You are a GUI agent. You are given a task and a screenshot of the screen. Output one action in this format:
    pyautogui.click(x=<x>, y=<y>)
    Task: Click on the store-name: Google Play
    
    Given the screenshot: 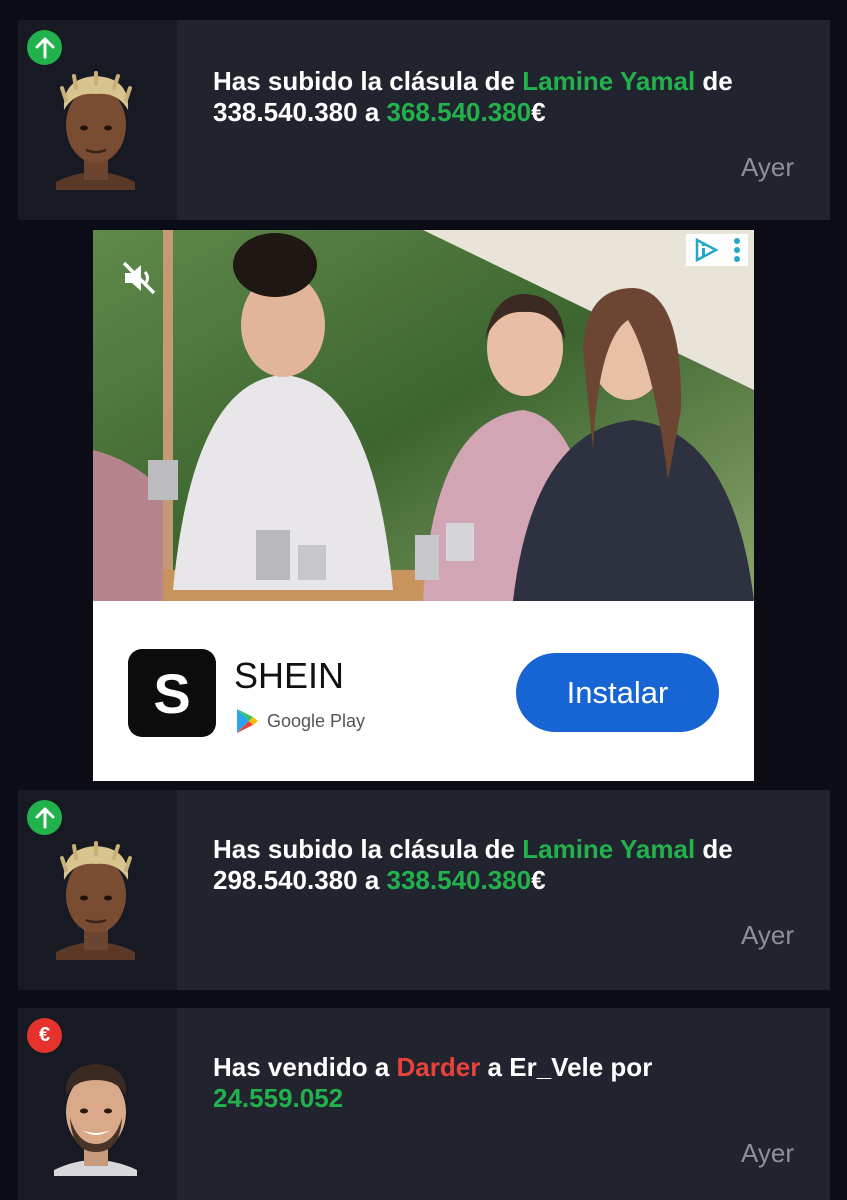 What is the action you would take?
    pyautogui.click(x=316, y=720)
    